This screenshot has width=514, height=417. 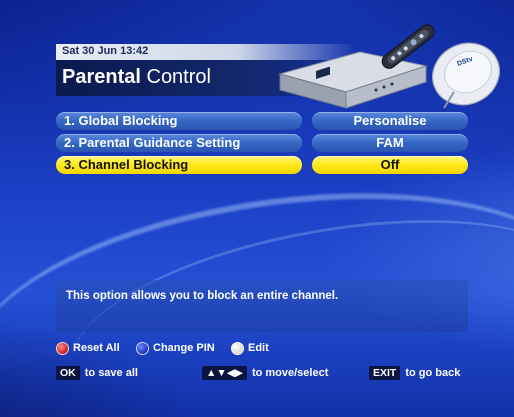 What do you see at coordinates (142, 348) in the screenshot?
I see `blue-button-icon` at bounding box center [142, 348].